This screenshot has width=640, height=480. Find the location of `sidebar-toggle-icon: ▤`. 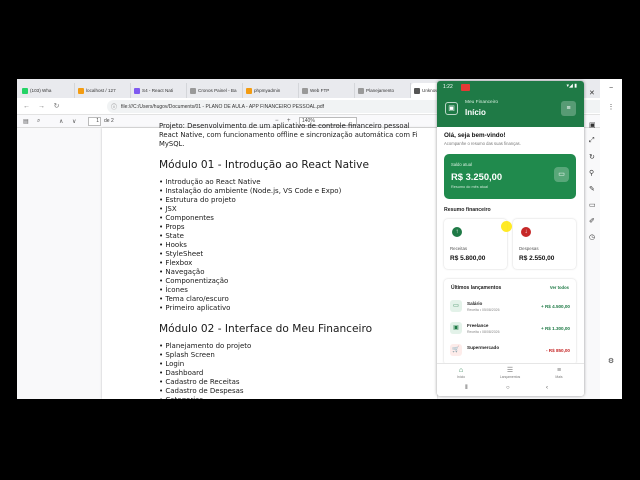

sidebar-toggle-icon: ▤ is located at coordinates (26, 121).